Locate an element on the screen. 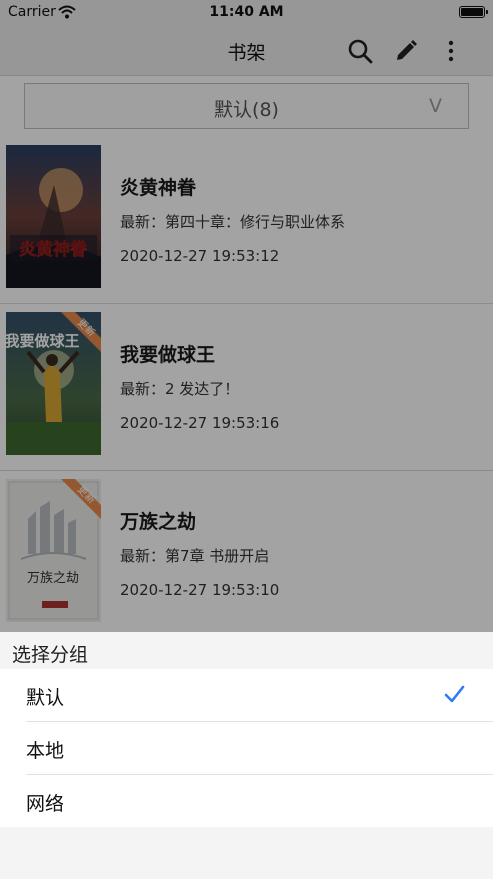  group-option-default: 默认 is located at coordinates (246, 695).